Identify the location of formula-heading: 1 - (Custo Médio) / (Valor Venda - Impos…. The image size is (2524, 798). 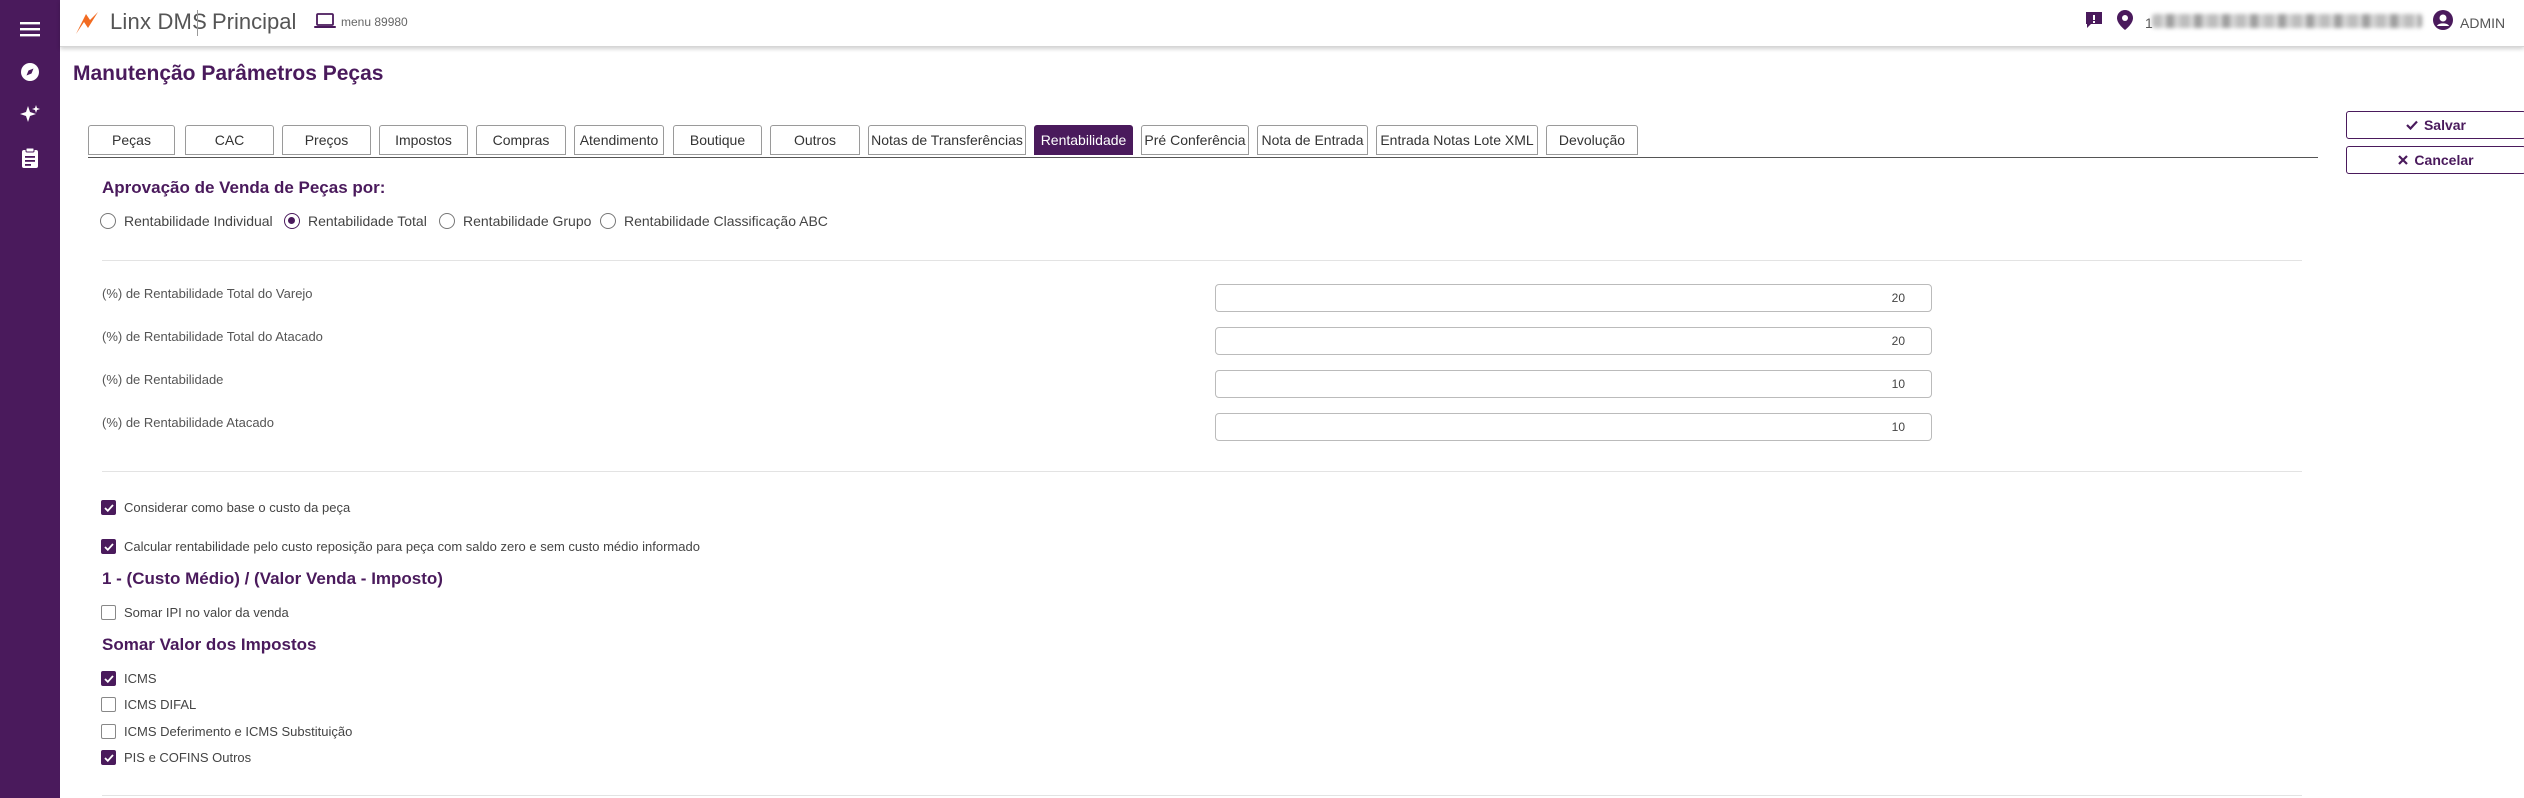
(272, 578).